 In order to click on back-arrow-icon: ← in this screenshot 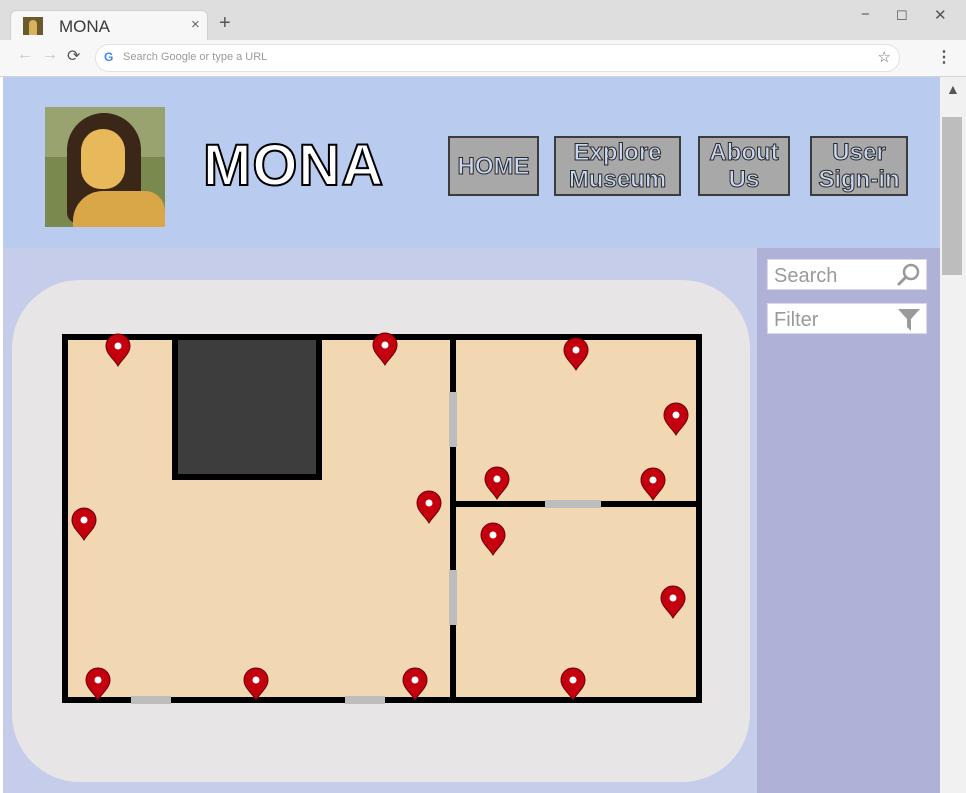, I will do `click(25, 55)`.